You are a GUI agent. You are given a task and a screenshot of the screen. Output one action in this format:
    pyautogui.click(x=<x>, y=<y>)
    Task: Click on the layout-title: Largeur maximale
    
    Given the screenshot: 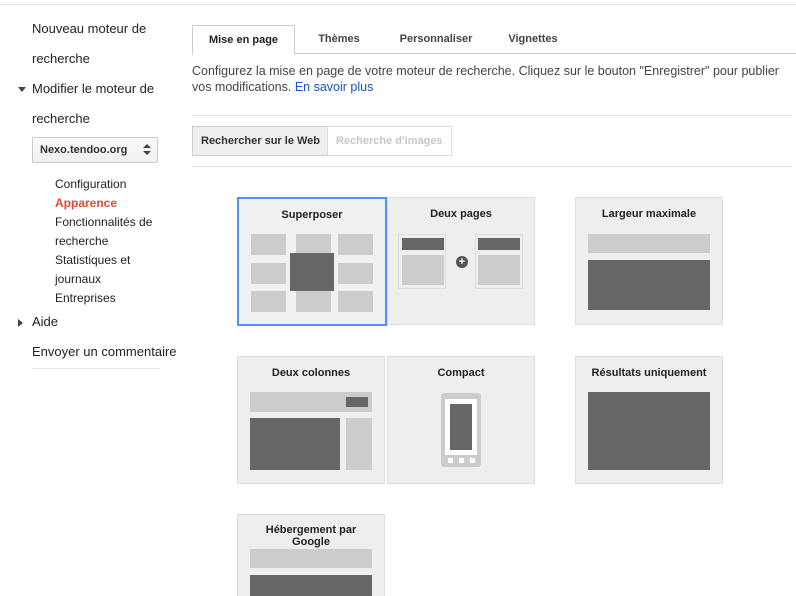 What is the action you would take?
    pyautogui.click(x=649, y=214)
    